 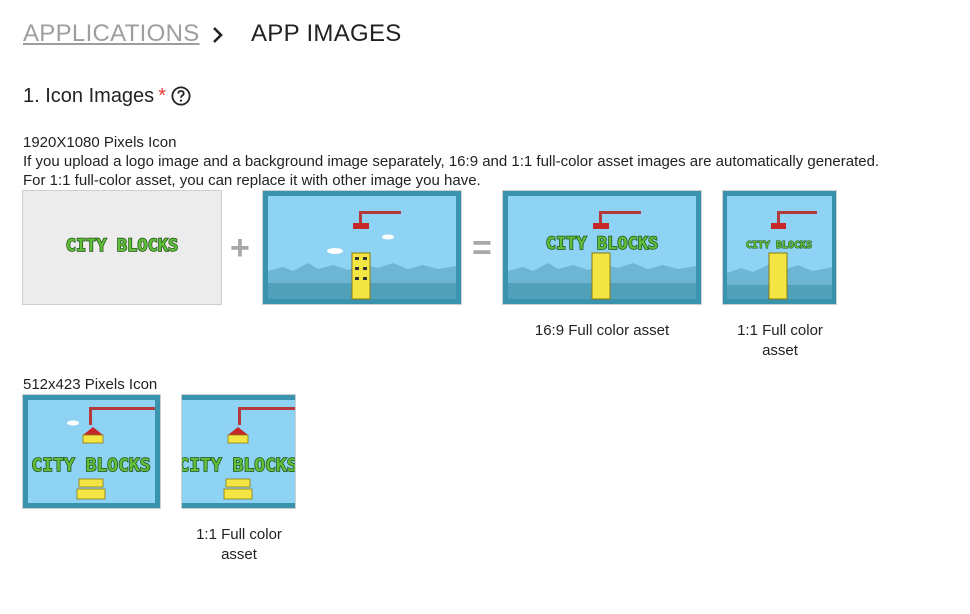 What do you see at coordinates (218, 35) in the screenshot?
I see `chevron-right-icon` at bounding box center [218, 35].